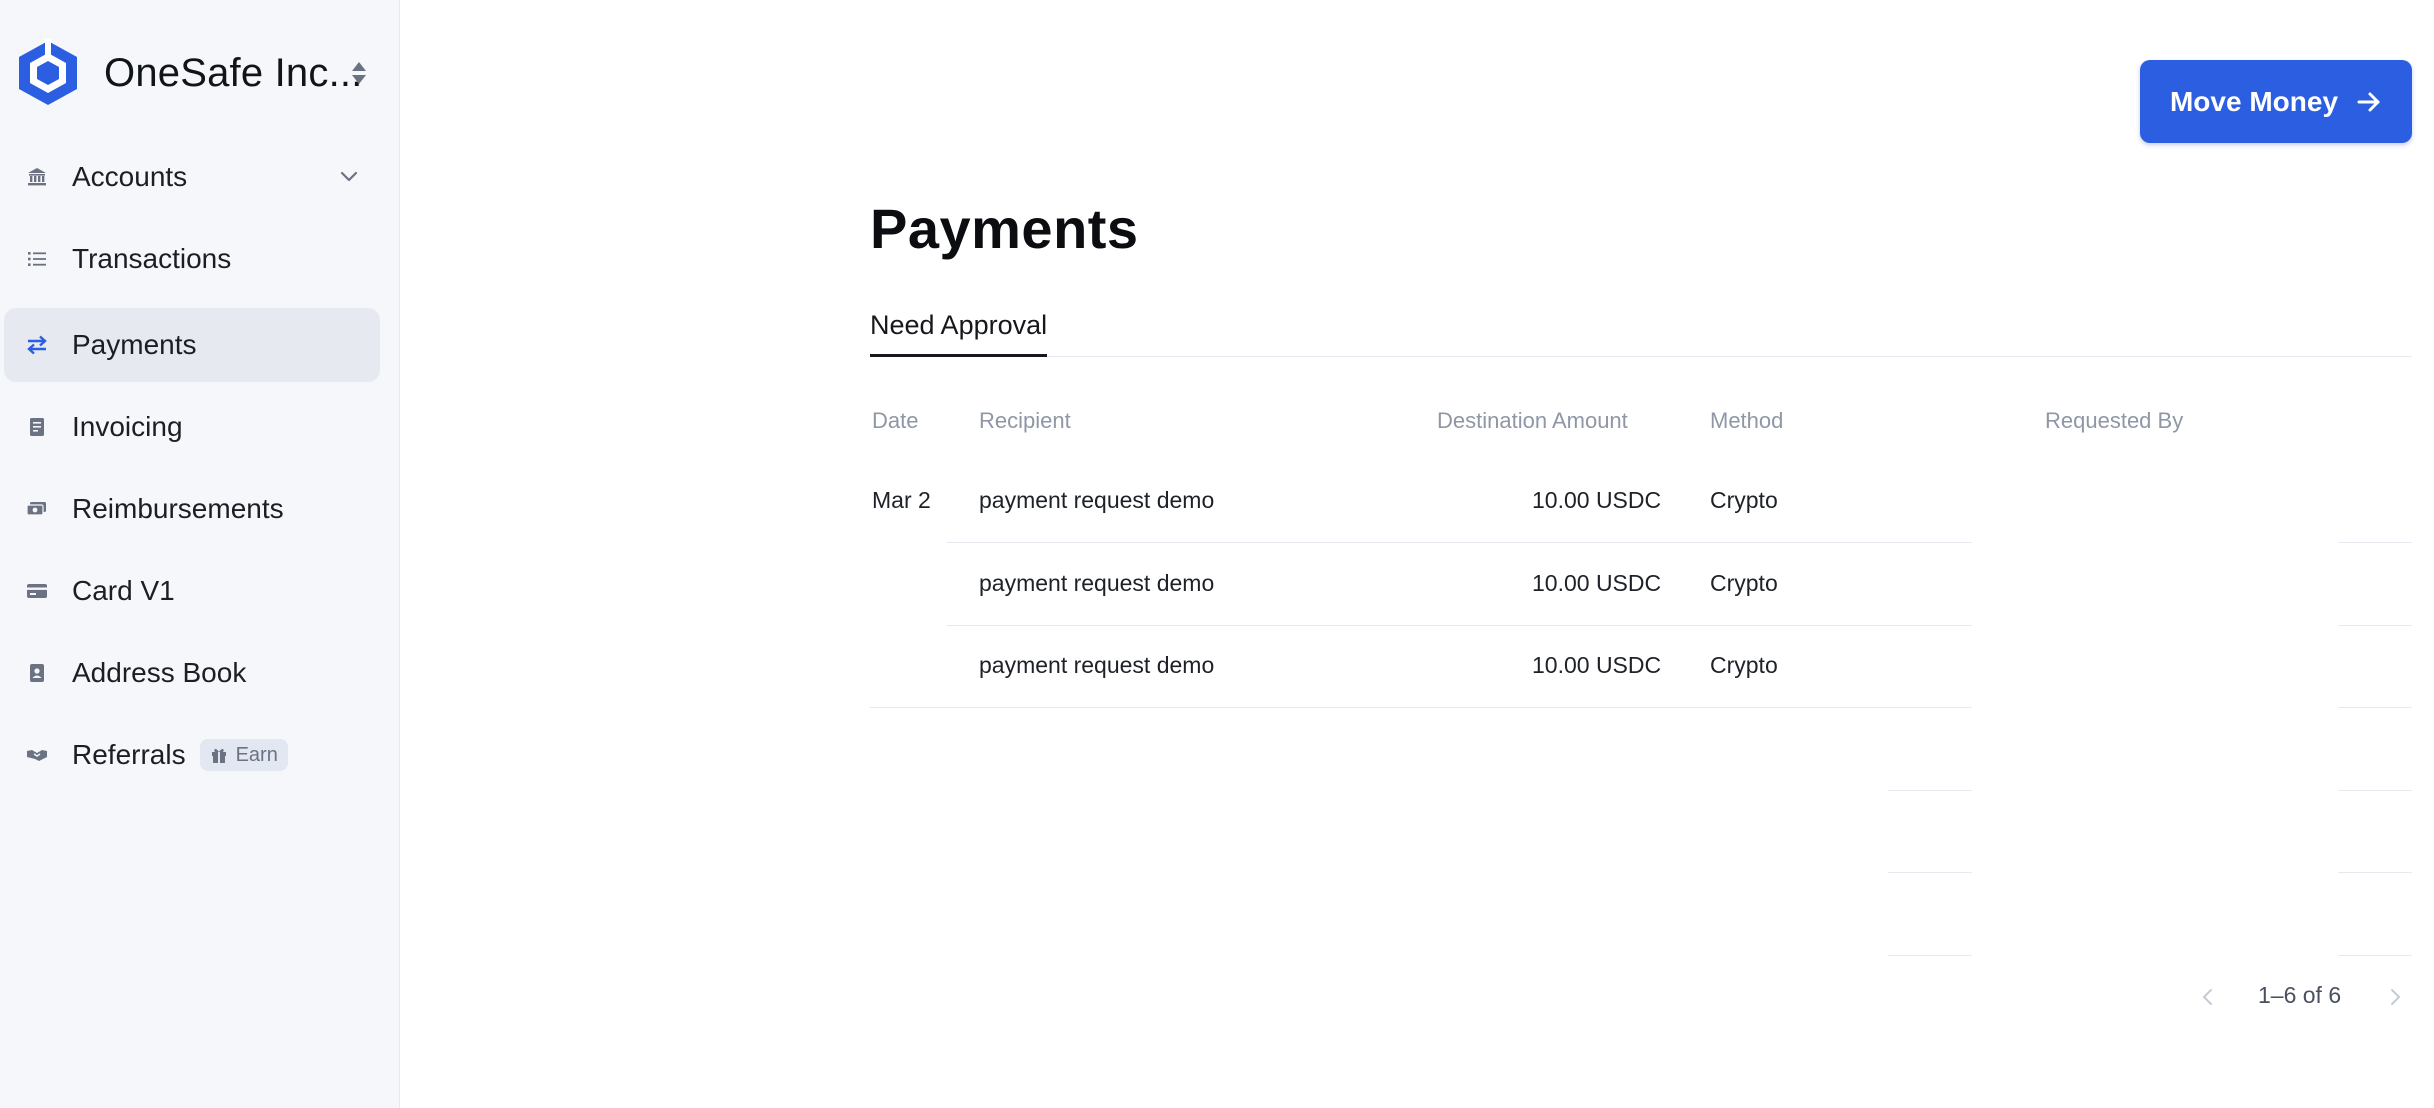 This screenshot has height=1108, width=2434. Describe the element at coordinates (1747, 420) in the screenshot. I see `column-header-method: Method` at that location.